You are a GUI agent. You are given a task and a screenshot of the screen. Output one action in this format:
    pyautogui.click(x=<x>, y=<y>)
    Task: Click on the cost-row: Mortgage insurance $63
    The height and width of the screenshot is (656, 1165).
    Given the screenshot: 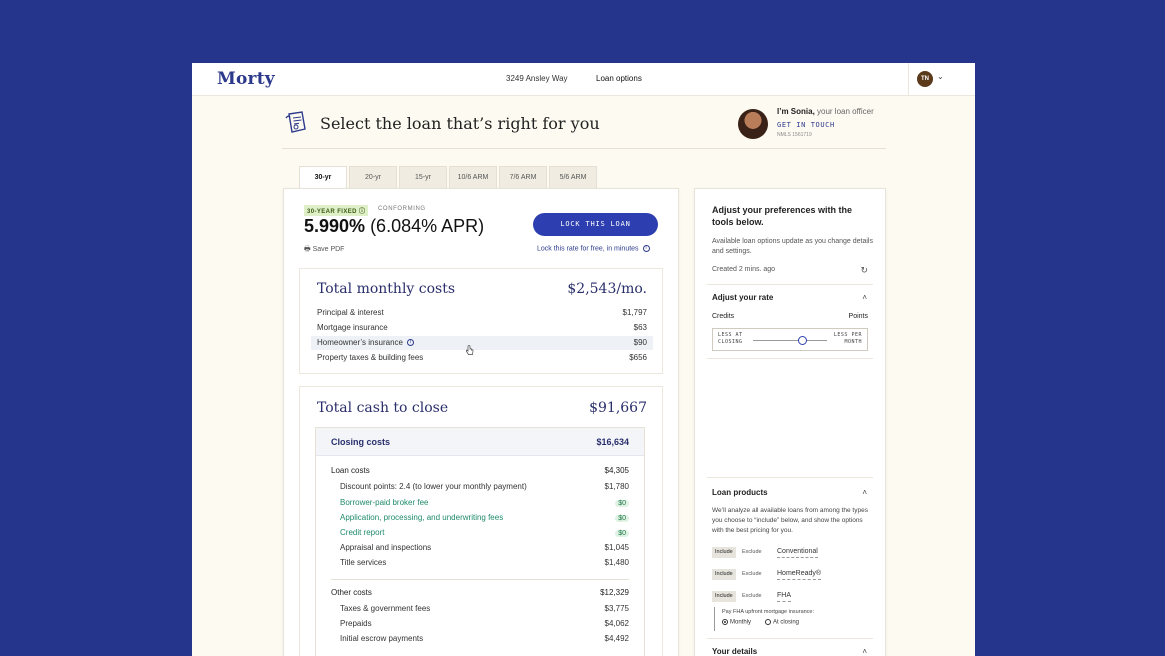 What is the action you would take?
    pyautogui.click(x=482, y=327)
    